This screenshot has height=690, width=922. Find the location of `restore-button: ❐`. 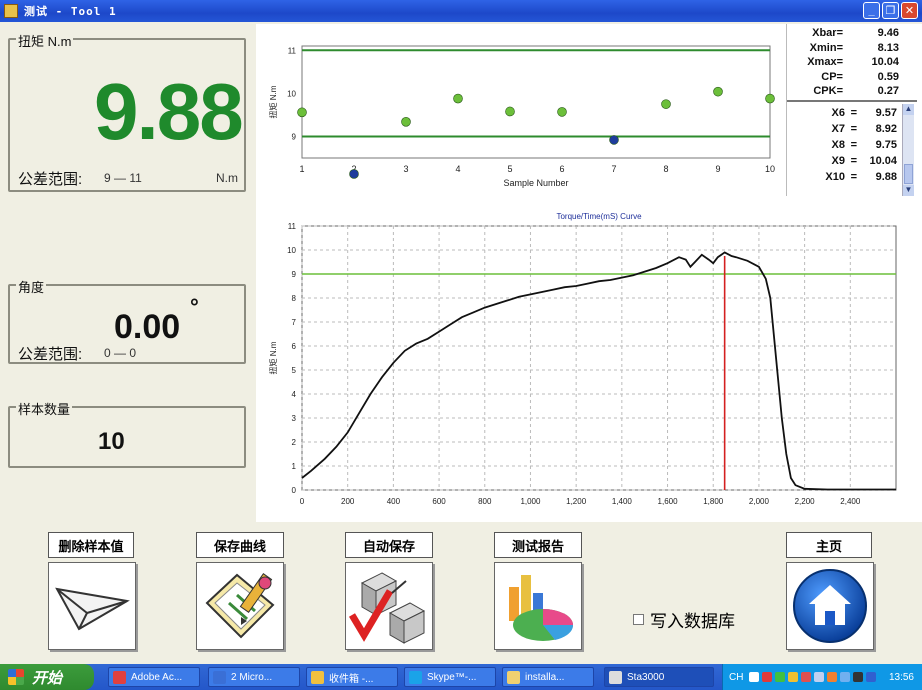

restore-button: ❐ is located at coordinates (890, 10).